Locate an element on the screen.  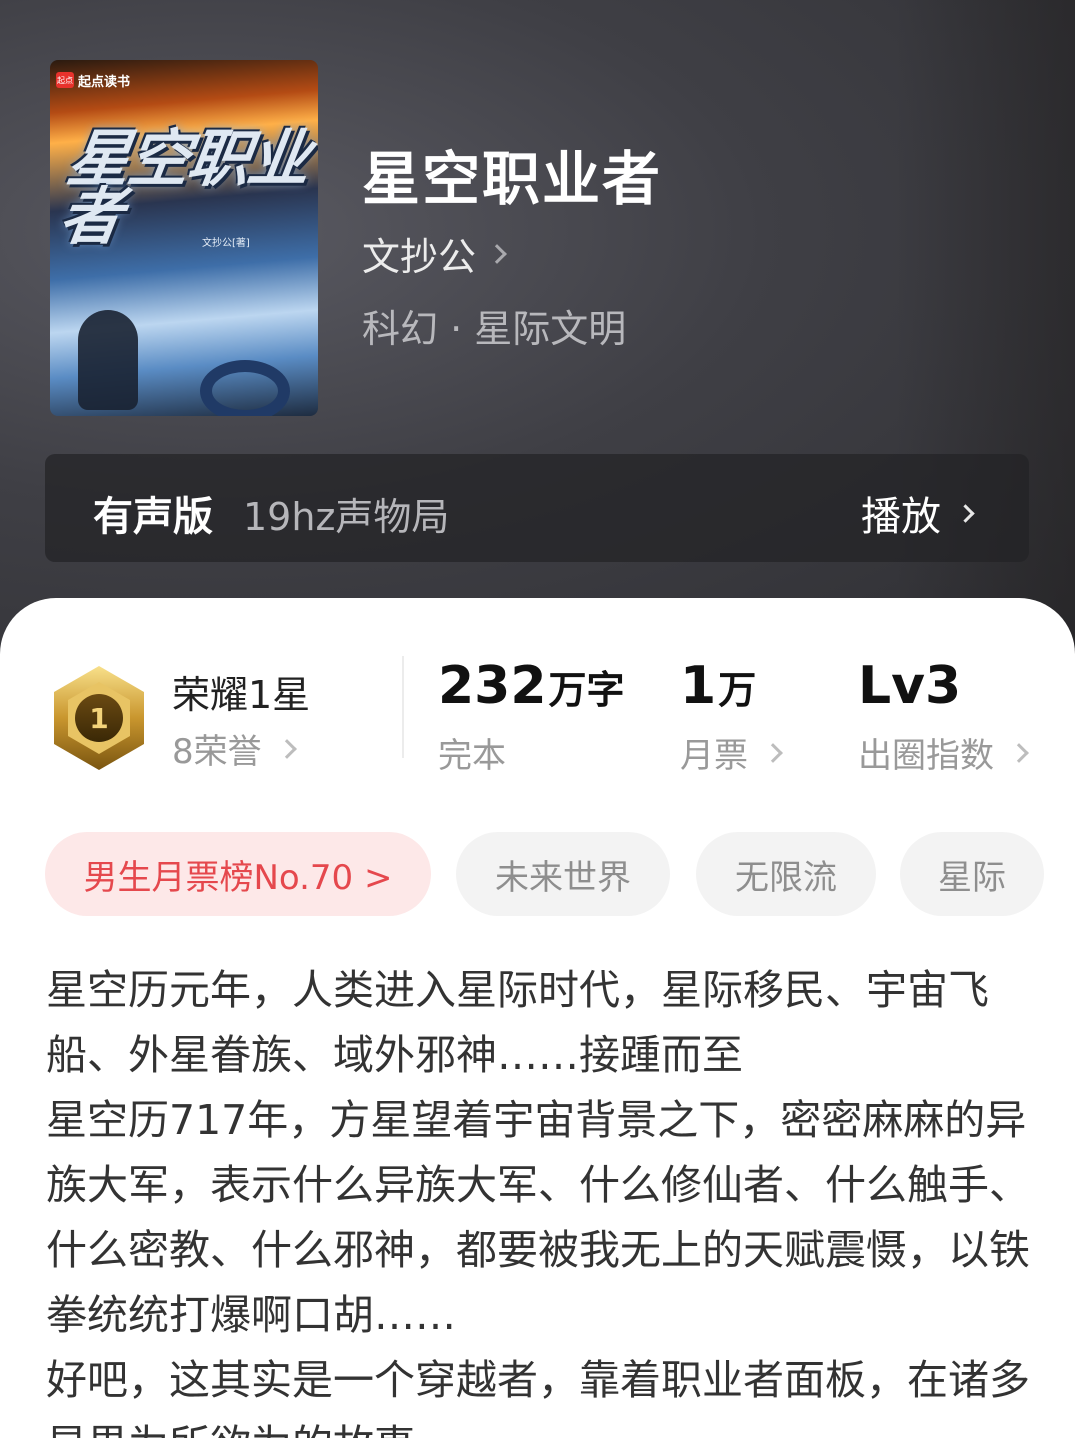
cover-astronaut-art is located at coordinates (108, 360).